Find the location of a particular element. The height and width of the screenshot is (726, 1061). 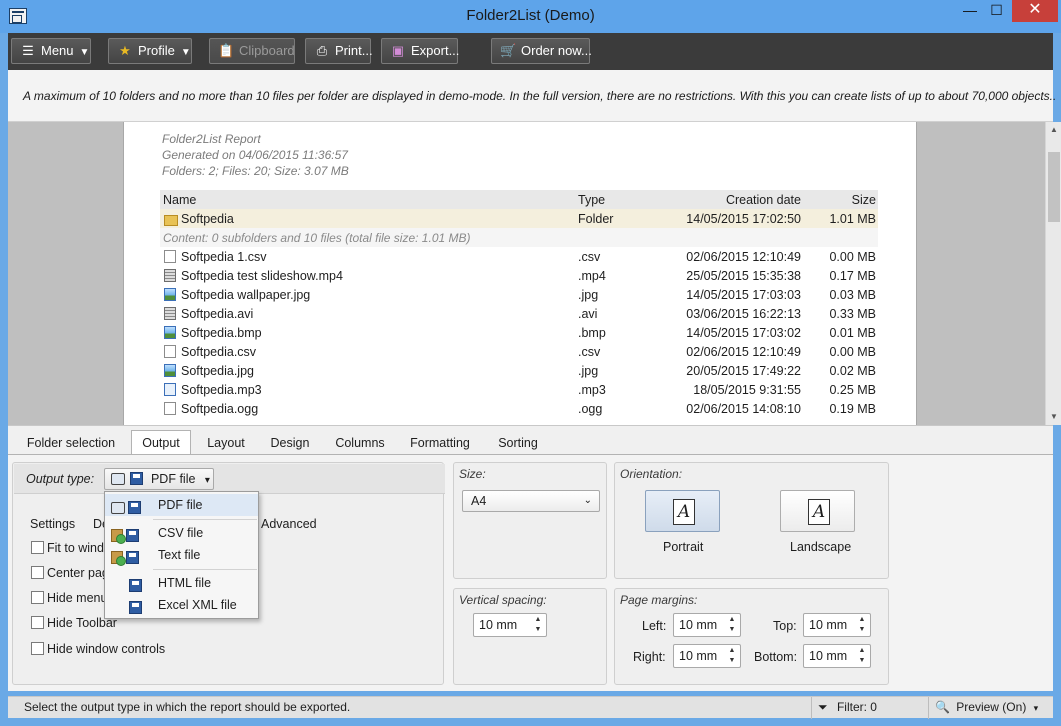

margin-bottom-input: 10 mm ▲ ▼ is located at coordinates (837, 656).